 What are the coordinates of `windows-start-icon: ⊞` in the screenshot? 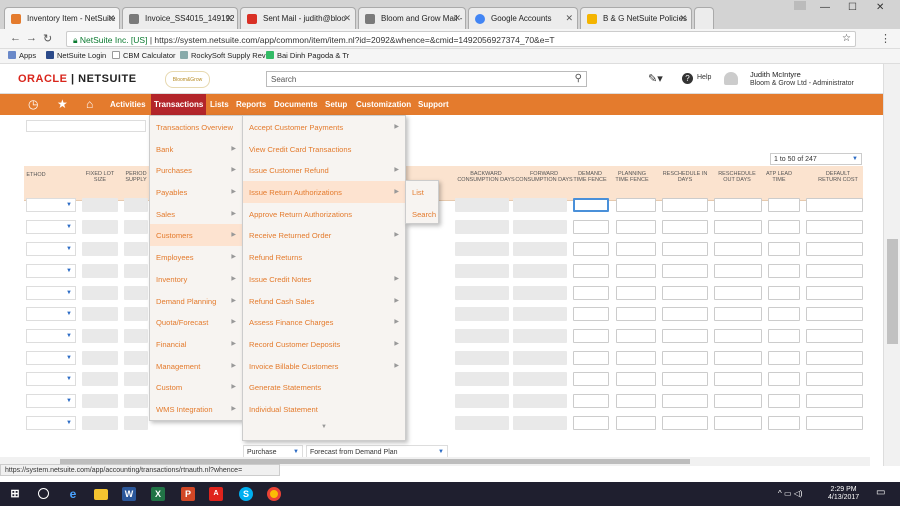 It's located at (15, 494).